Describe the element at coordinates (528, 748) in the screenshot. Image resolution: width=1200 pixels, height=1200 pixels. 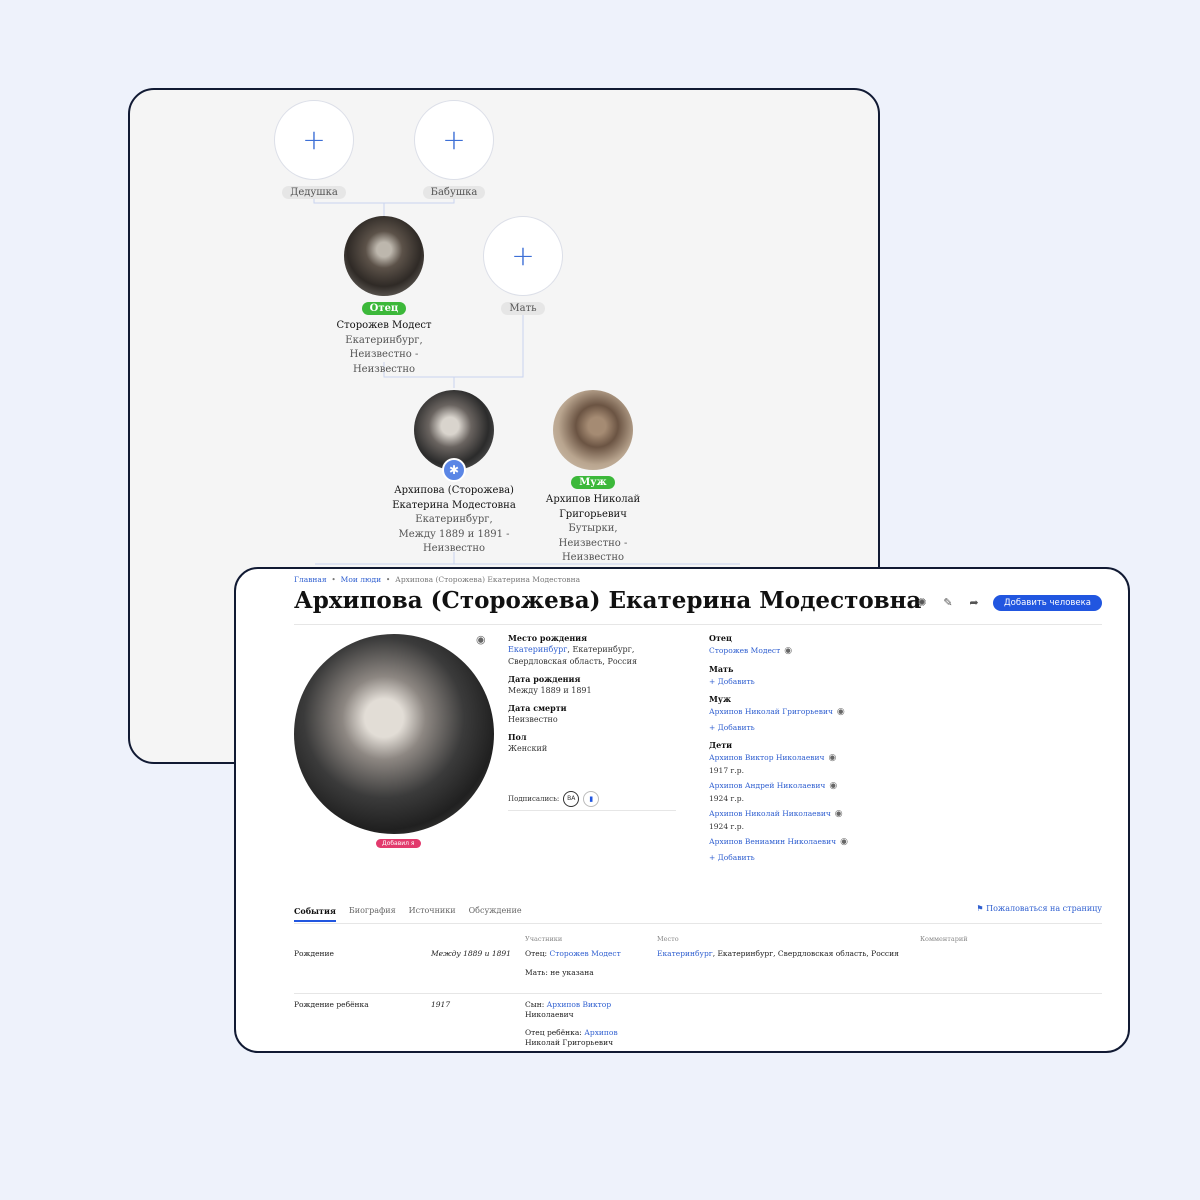
I see `sex-value: Женский` at that location.